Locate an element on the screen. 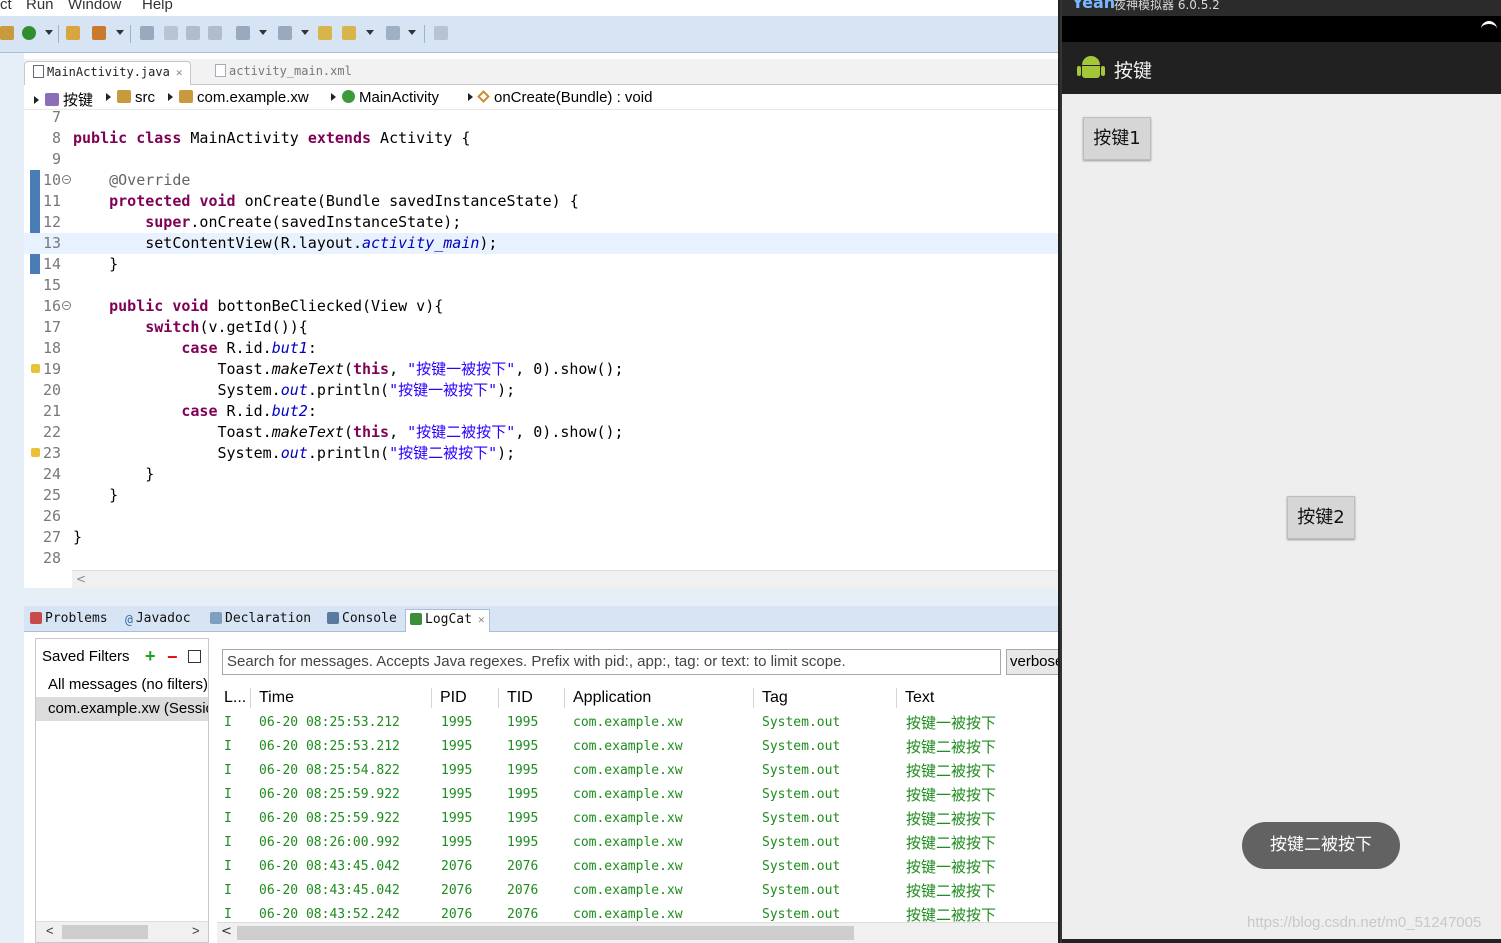  code-line: 28 is located at coordinates (542, 558).